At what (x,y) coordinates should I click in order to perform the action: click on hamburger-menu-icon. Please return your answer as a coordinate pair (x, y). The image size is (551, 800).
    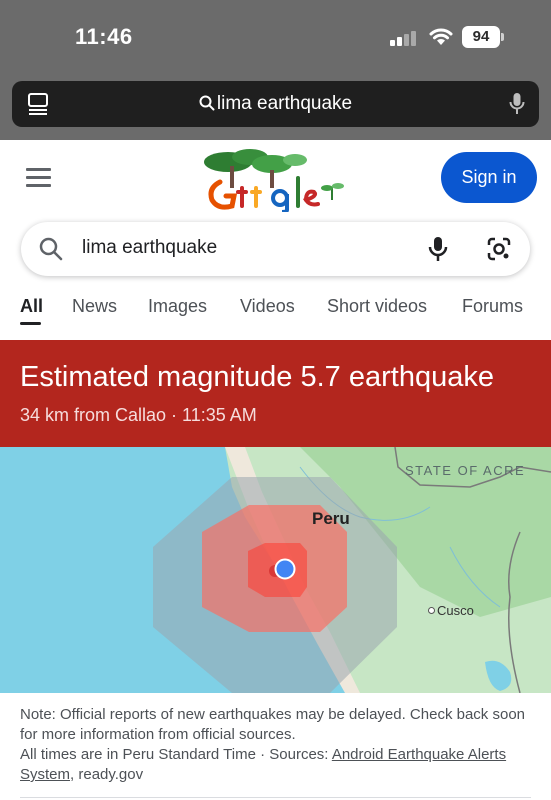
    Looking at the image, I should click on (38, 178).